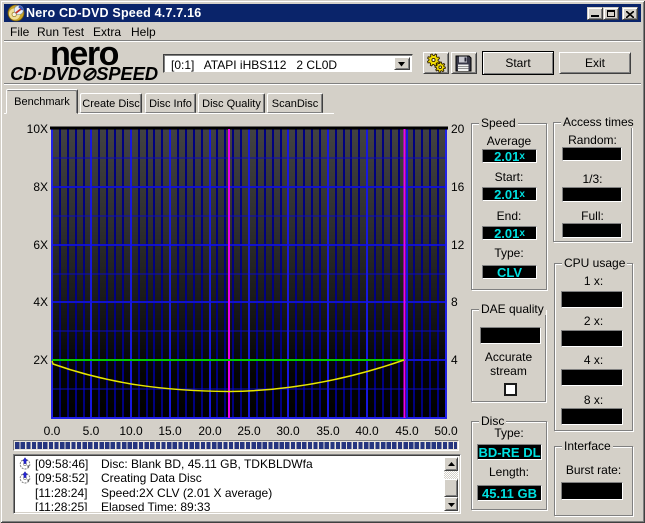 Image resolution: width=645 pixels, height=523 pixels. Describe the element at coordinates (52, 431) in the screenshot. I see `svg-text: 0.0` at that location.